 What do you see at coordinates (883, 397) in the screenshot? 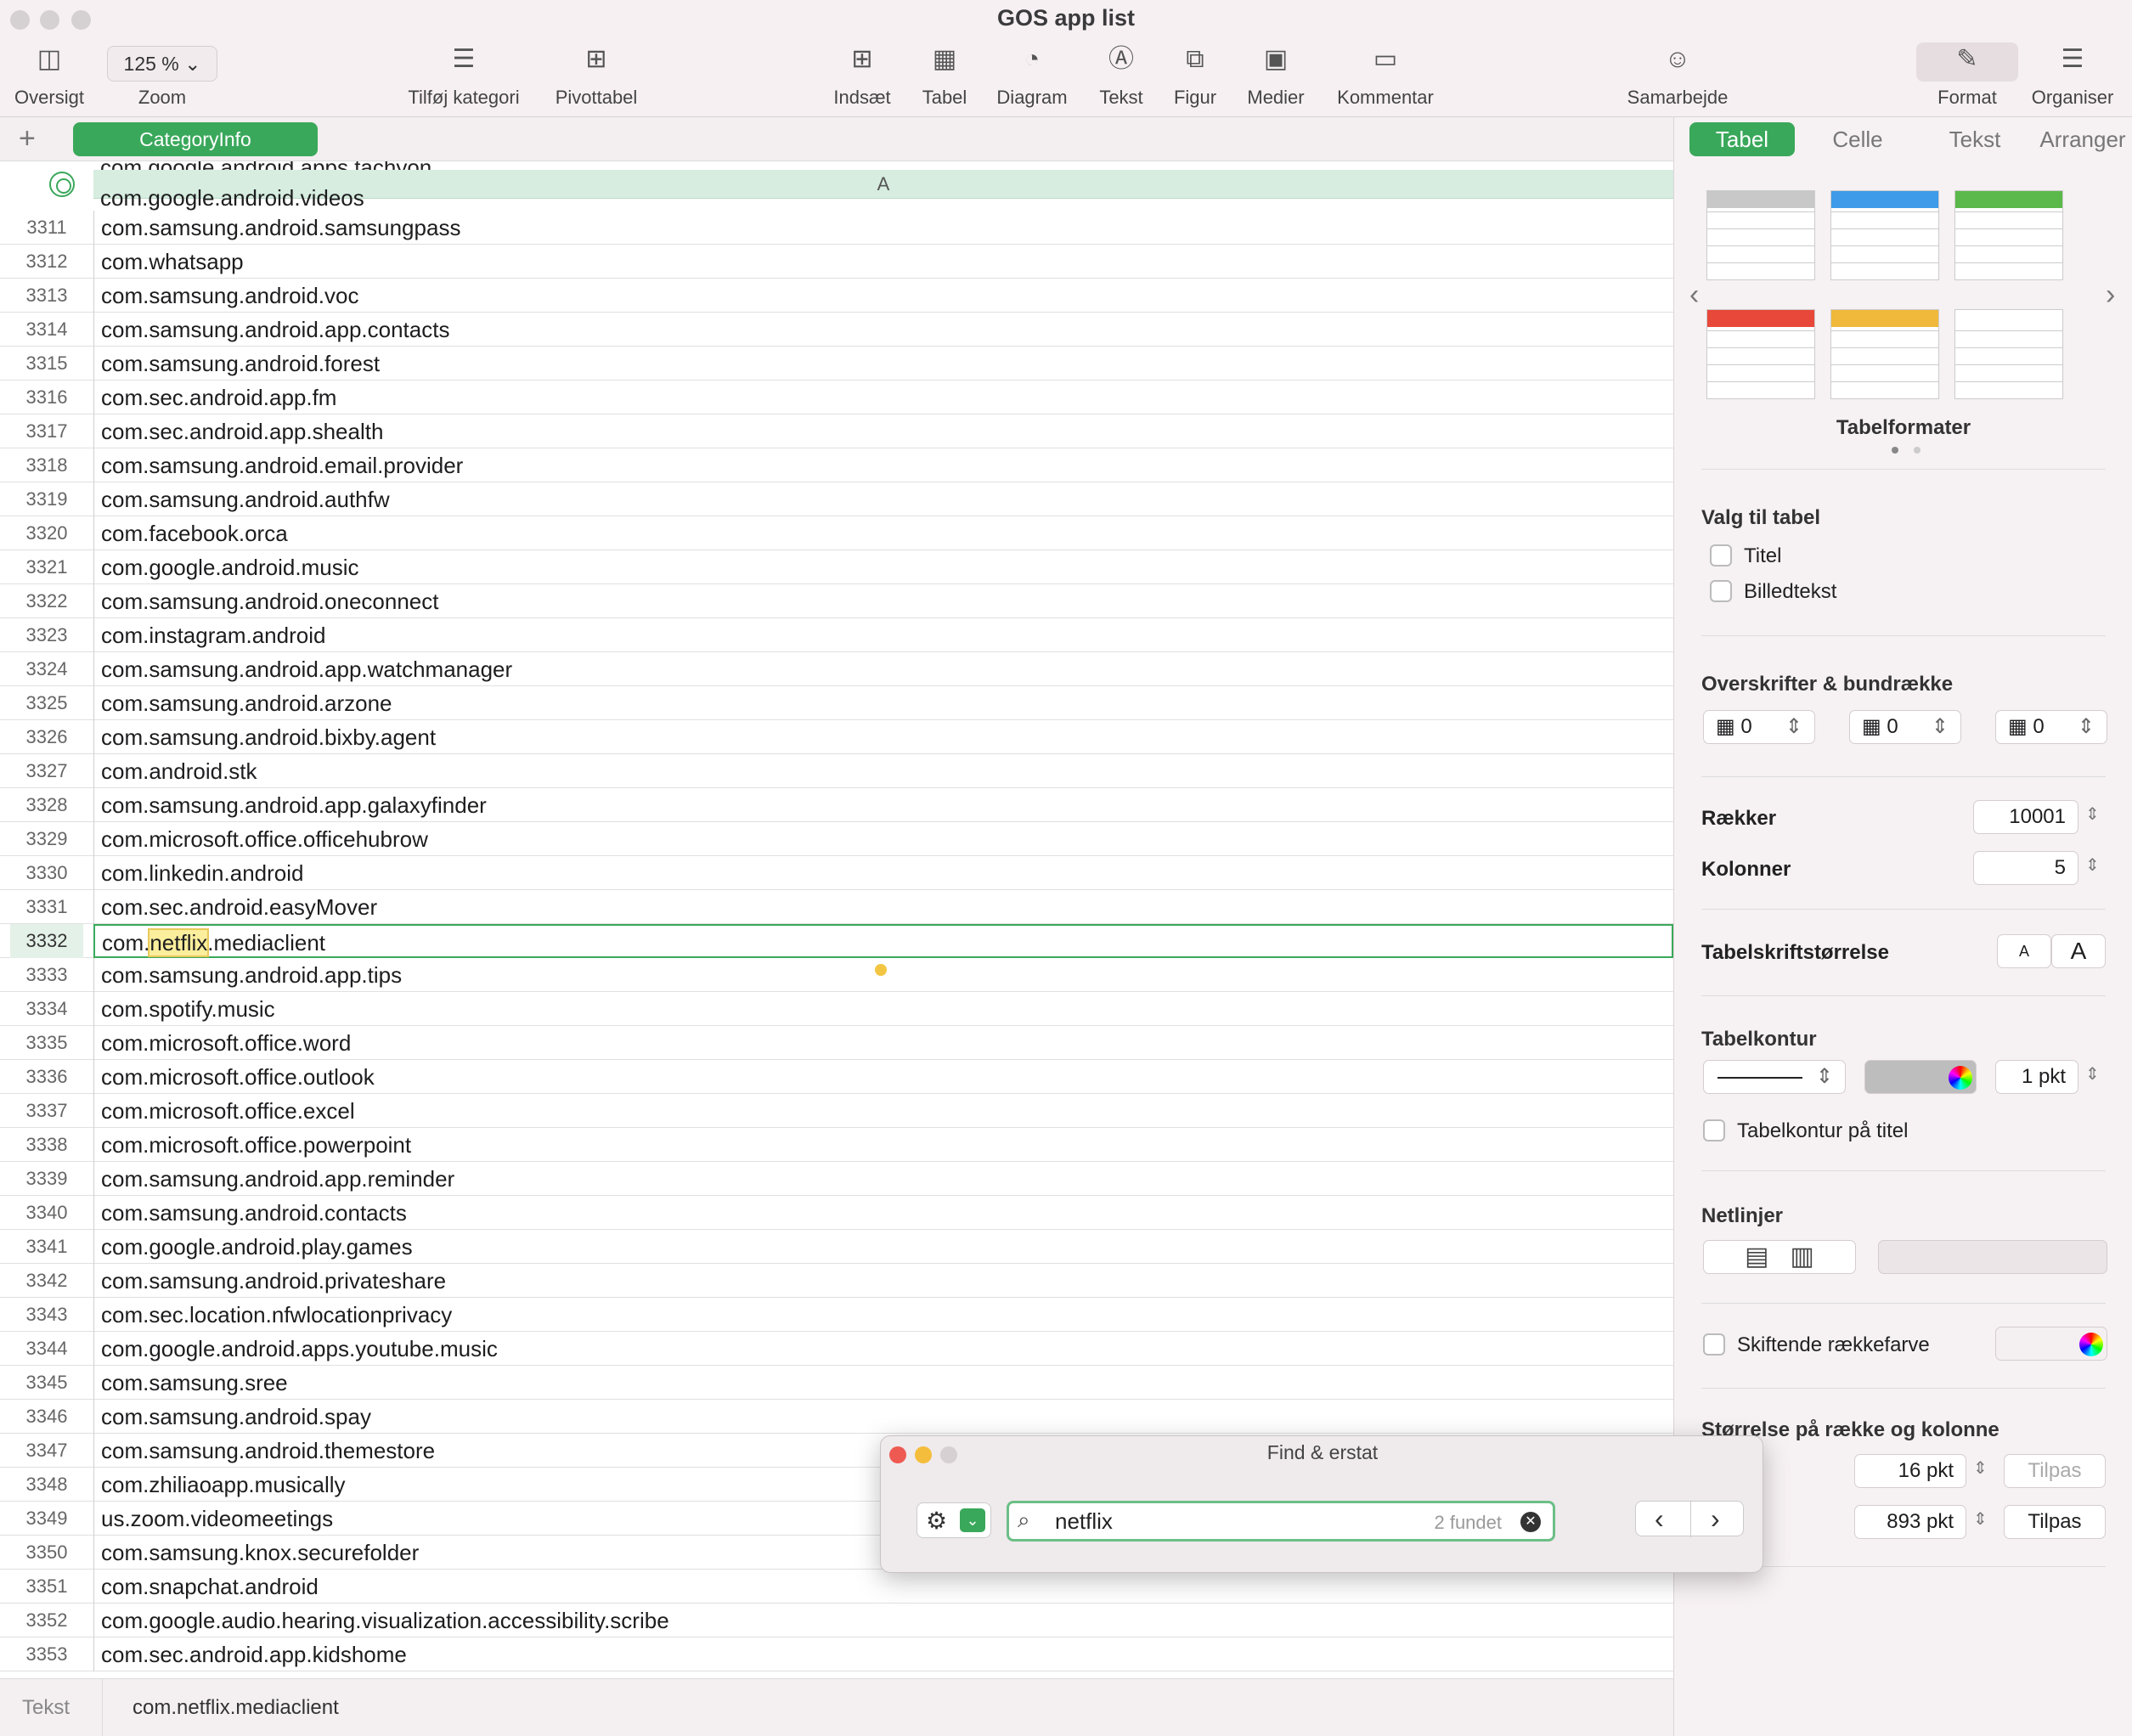
I see `table-cell: com.sec.android.app.fm` at bounding box center [883, 397].